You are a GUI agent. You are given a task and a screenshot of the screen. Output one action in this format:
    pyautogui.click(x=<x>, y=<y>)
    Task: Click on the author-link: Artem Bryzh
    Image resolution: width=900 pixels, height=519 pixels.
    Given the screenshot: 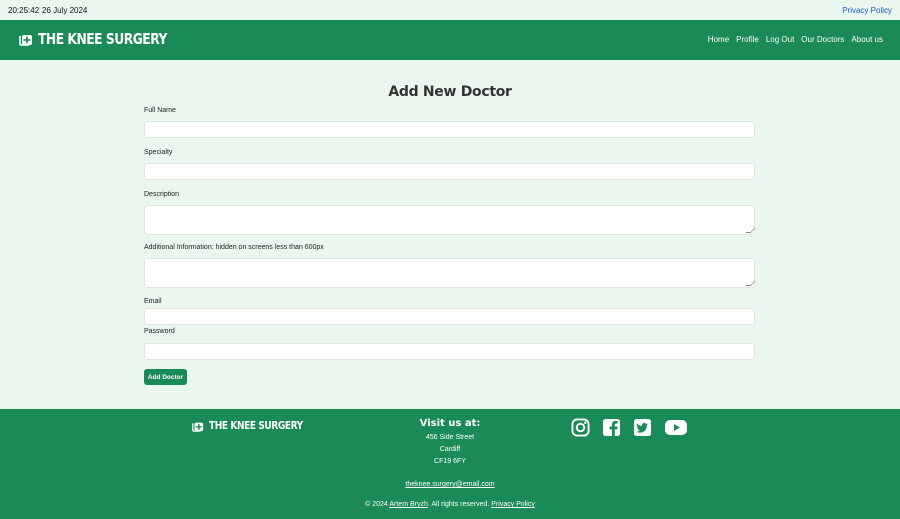 What is the action you would take?
    pyautogui.click(x=408, y=504)
    